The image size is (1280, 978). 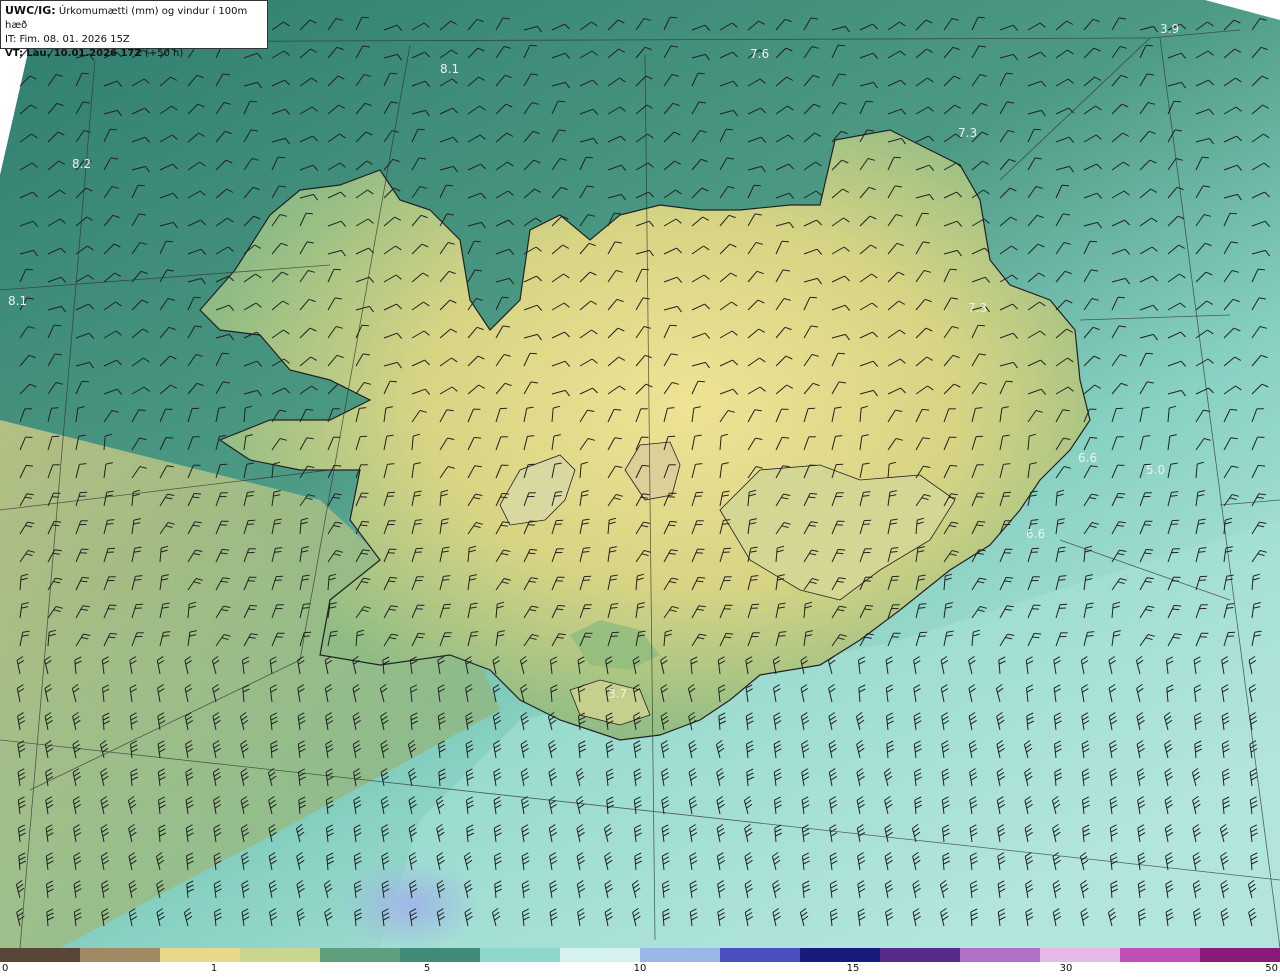 I want to click on colorbar-tick: 0, so click(x=5, y=968).